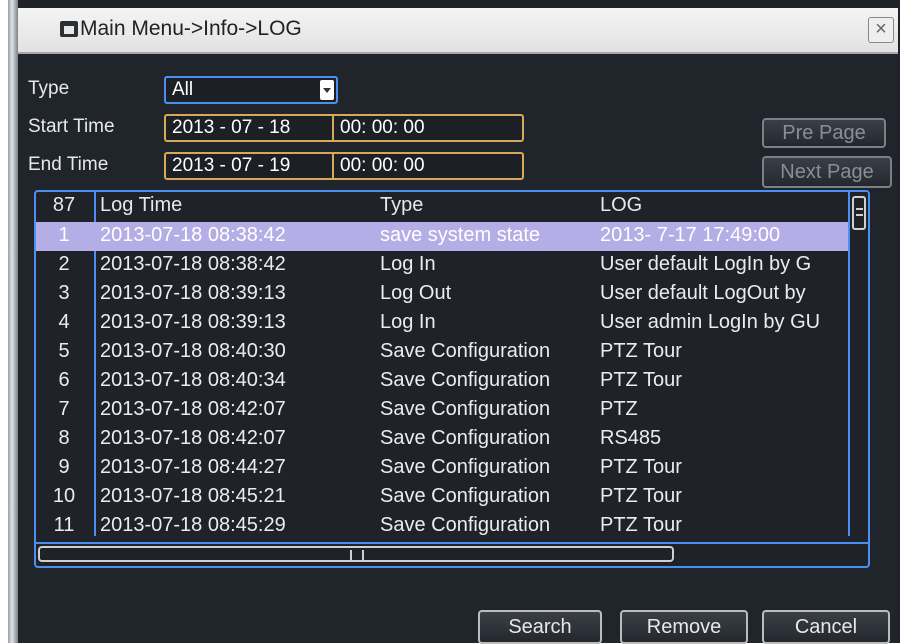 This screenshot has height=644, width=900. I want to click on row-number: 7, so click(64, 409).